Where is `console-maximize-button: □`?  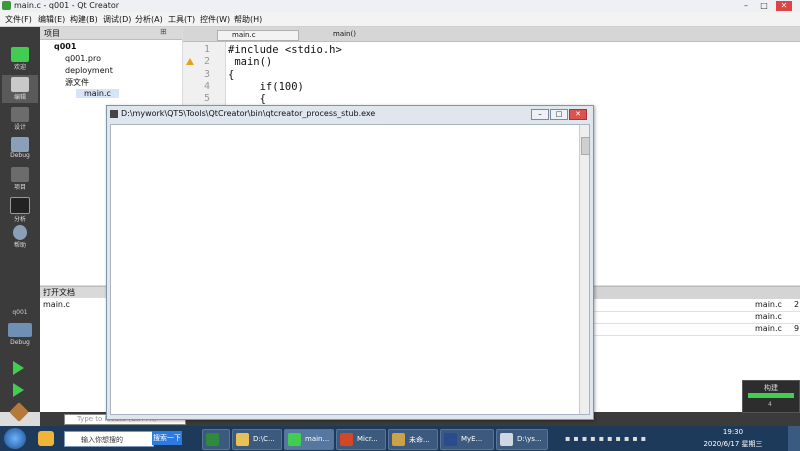 console-maximize-button: □ is located at coordinates (559, 114).